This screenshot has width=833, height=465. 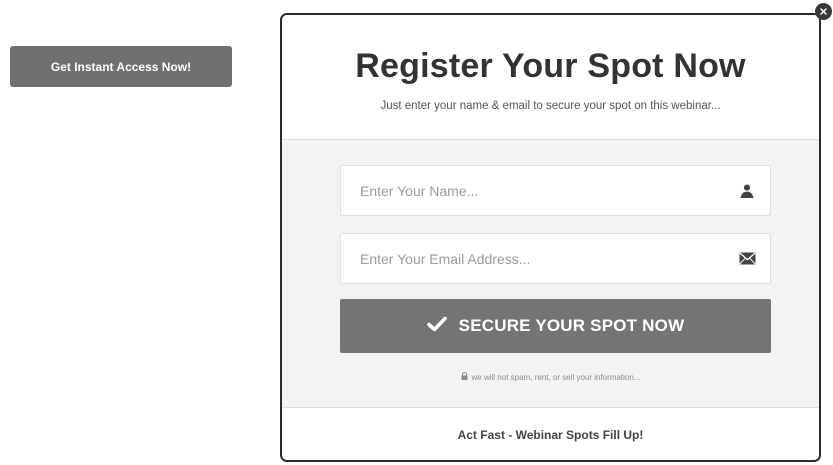 What do you see at coordinates (550, 66) in the screenshot?
I see `modal-title: Register Your Spot Now` at bounding box center [550, 66].